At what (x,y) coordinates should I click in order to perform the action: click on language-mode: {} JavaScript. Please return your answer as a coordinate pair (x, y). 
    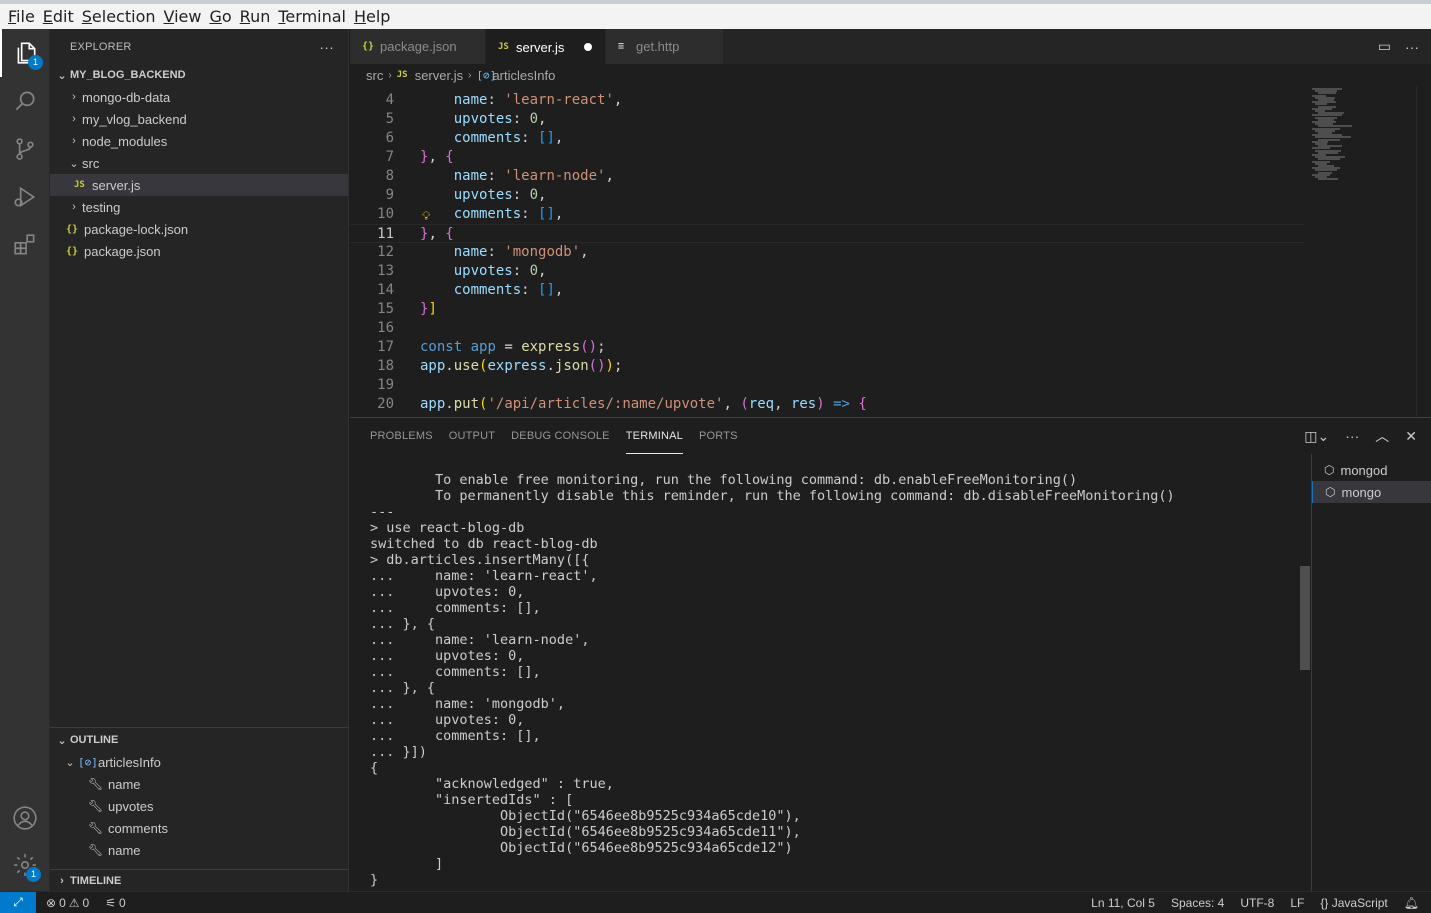
    Looking at the image, I should click on (1353, 903).